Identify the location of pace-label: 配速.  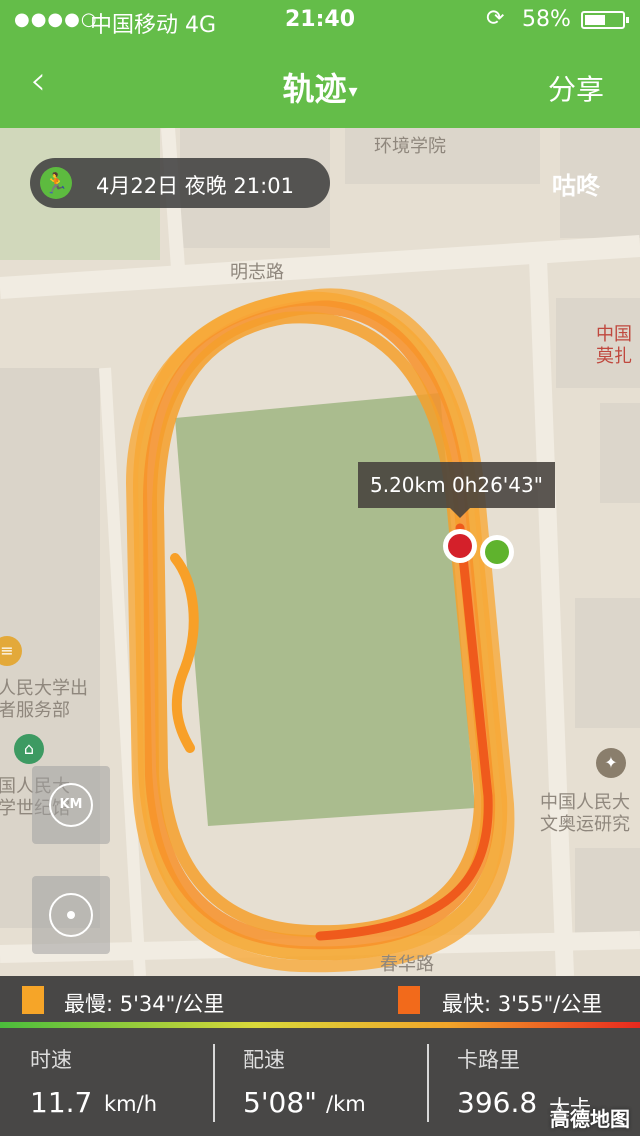
(264, 1060).